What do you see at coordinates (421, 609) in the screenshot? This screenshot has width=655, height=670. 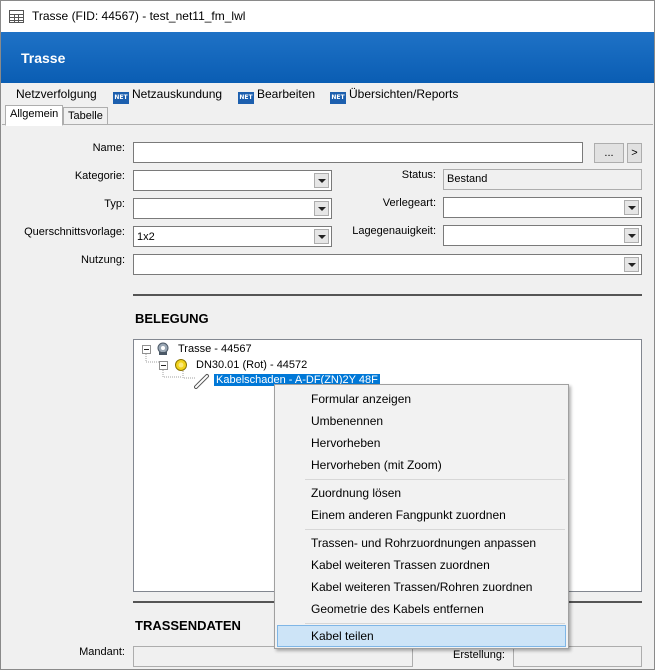 I see `ctx-geometrie-entfernen: Geometrie des Kabels entfernen` at bounding box center [421, 609].